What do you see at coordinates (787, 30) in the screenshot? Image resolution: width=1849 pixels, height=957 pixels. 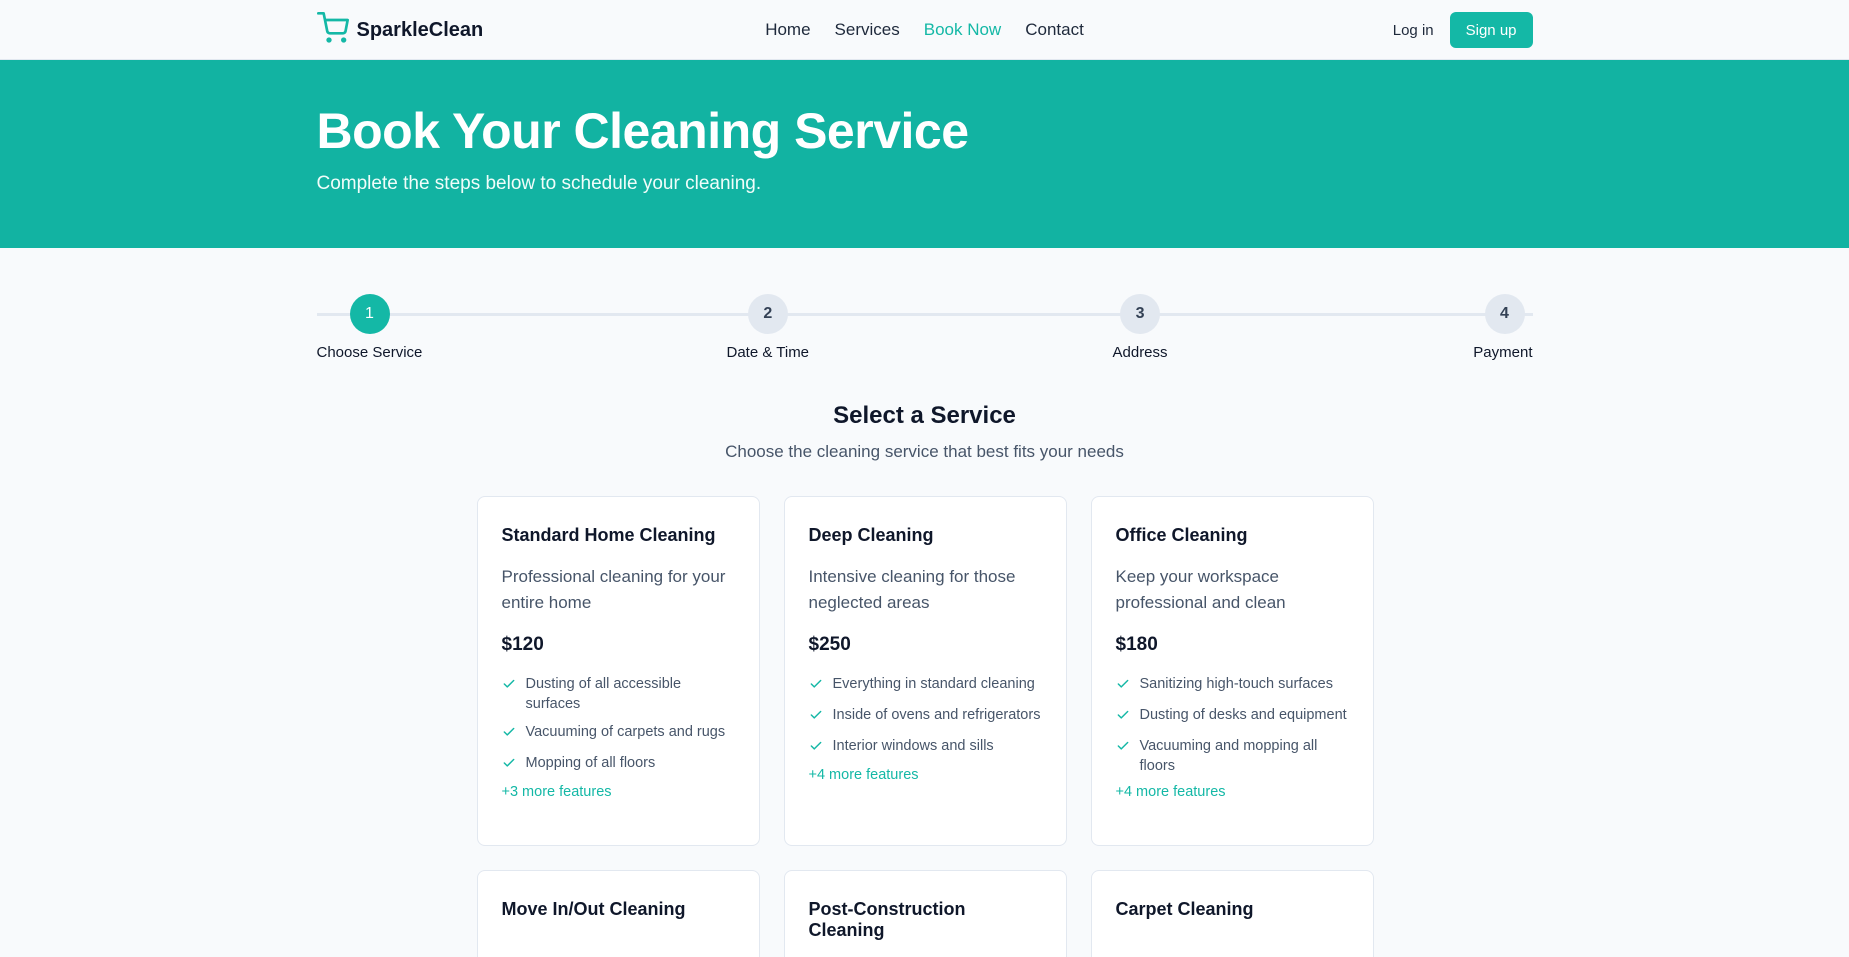 I see `nav-link-home: Home` at bounding box center [787, 30].